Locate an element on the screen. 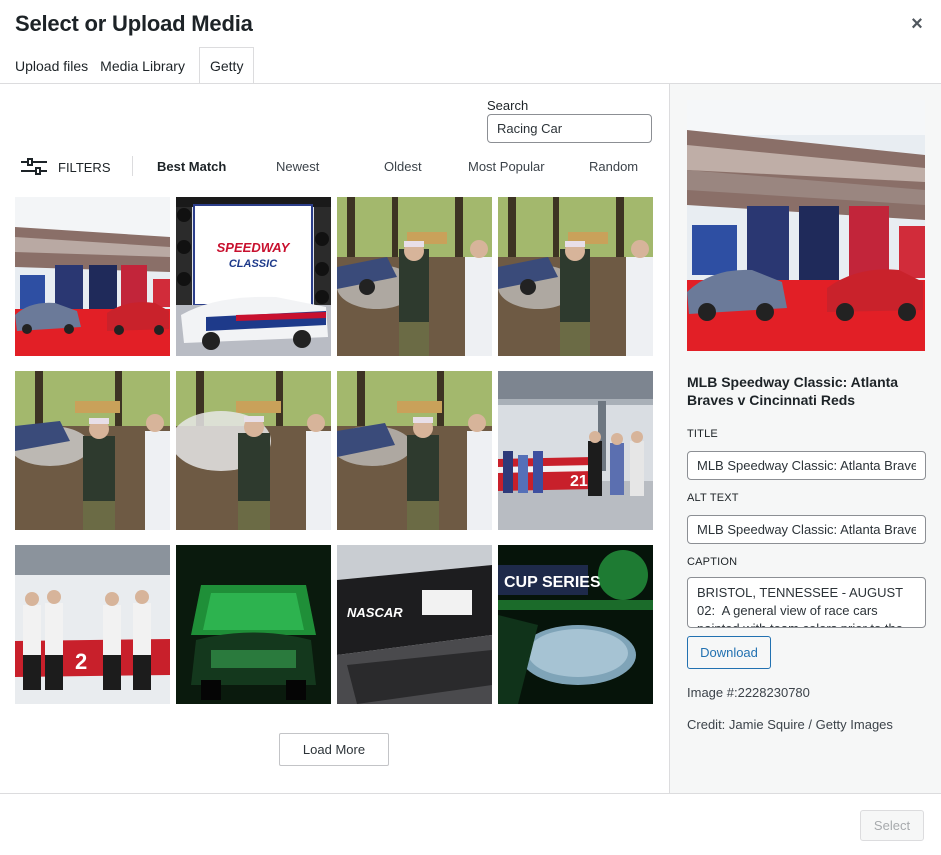  title-field is located at coordinates (806, 465).